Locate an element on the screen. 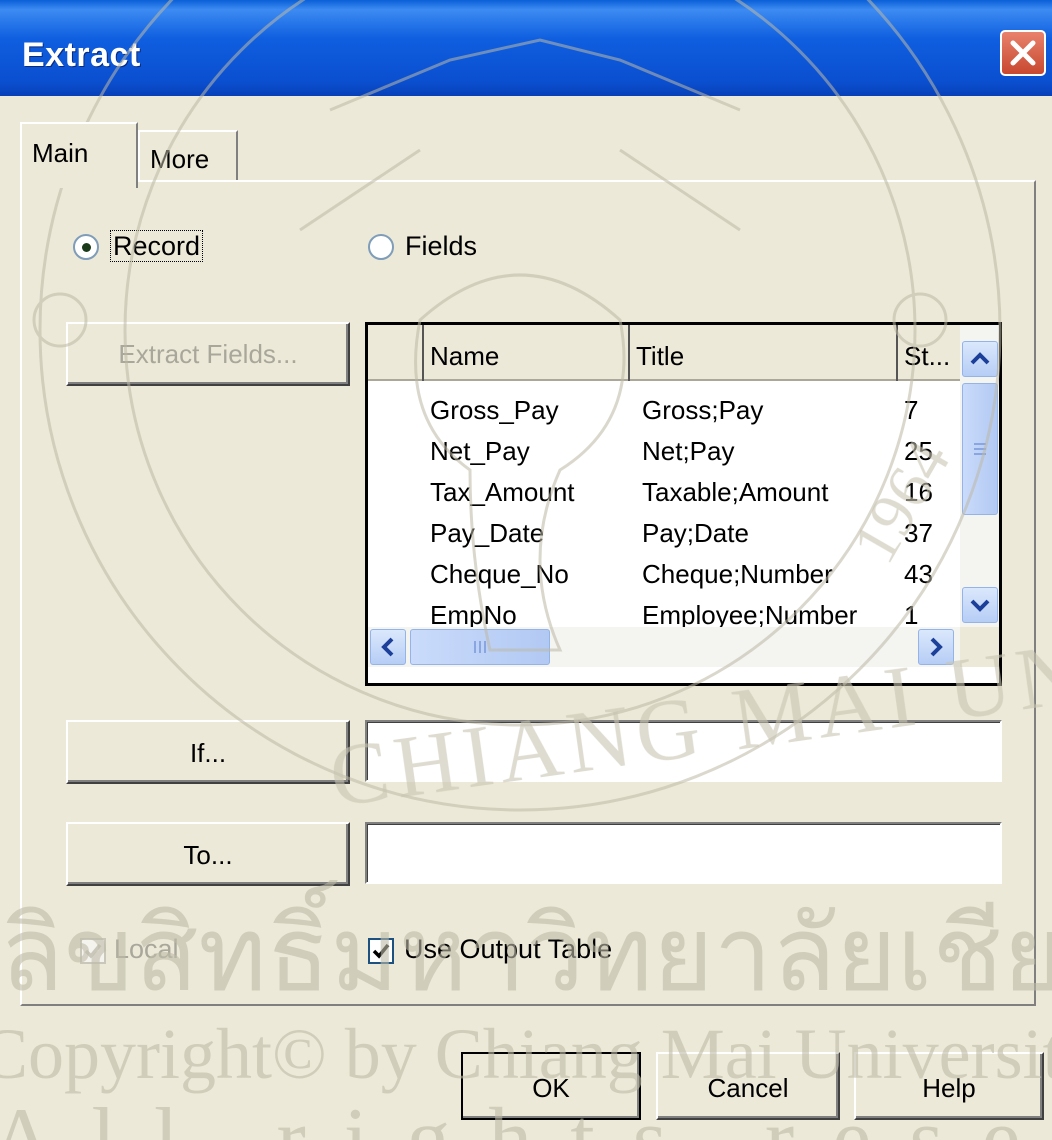 Image resolution: width=1052 pixels, height=1140 pixels. vertical-scrollbar is located at coordinates (979, 476).